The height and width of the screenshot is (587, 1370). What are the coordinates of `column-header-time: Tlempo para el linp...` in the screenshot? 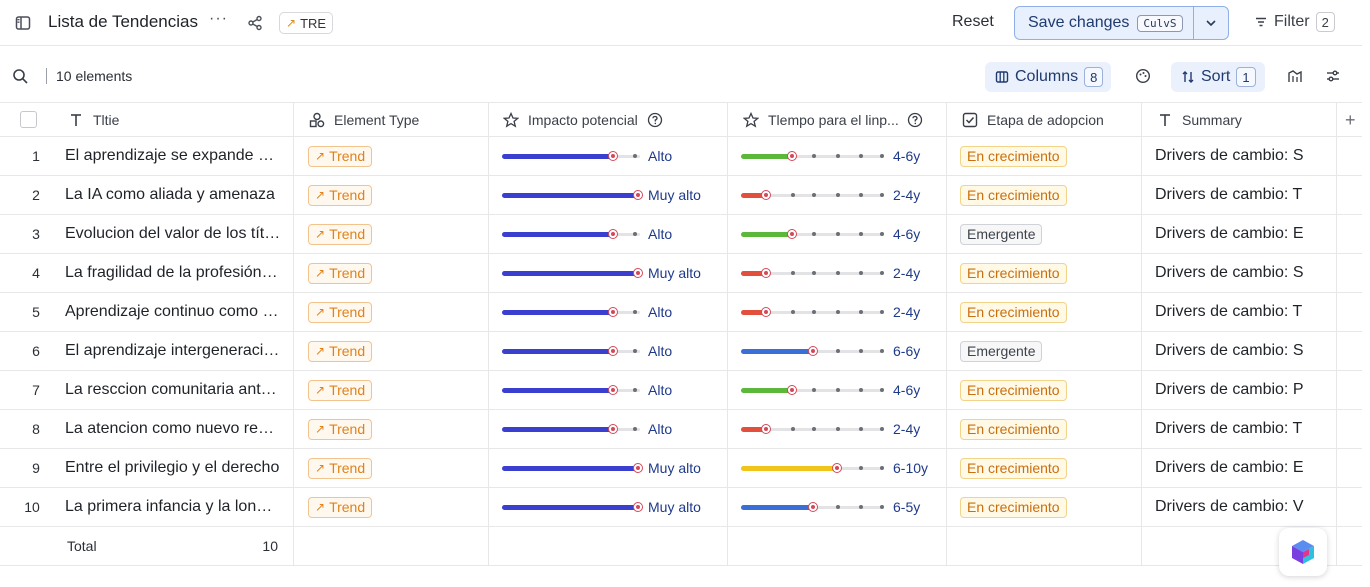 It's located at (837, 119).